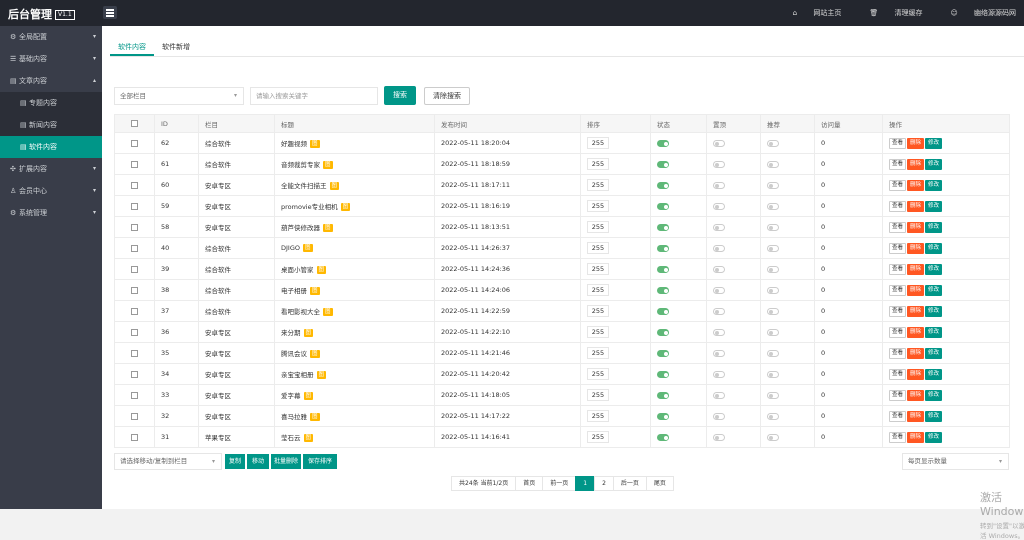 The image size is (1024, 540). I want to click on sidebar-item-2: ☰ 基础内容 ▾, so click(51, 59).